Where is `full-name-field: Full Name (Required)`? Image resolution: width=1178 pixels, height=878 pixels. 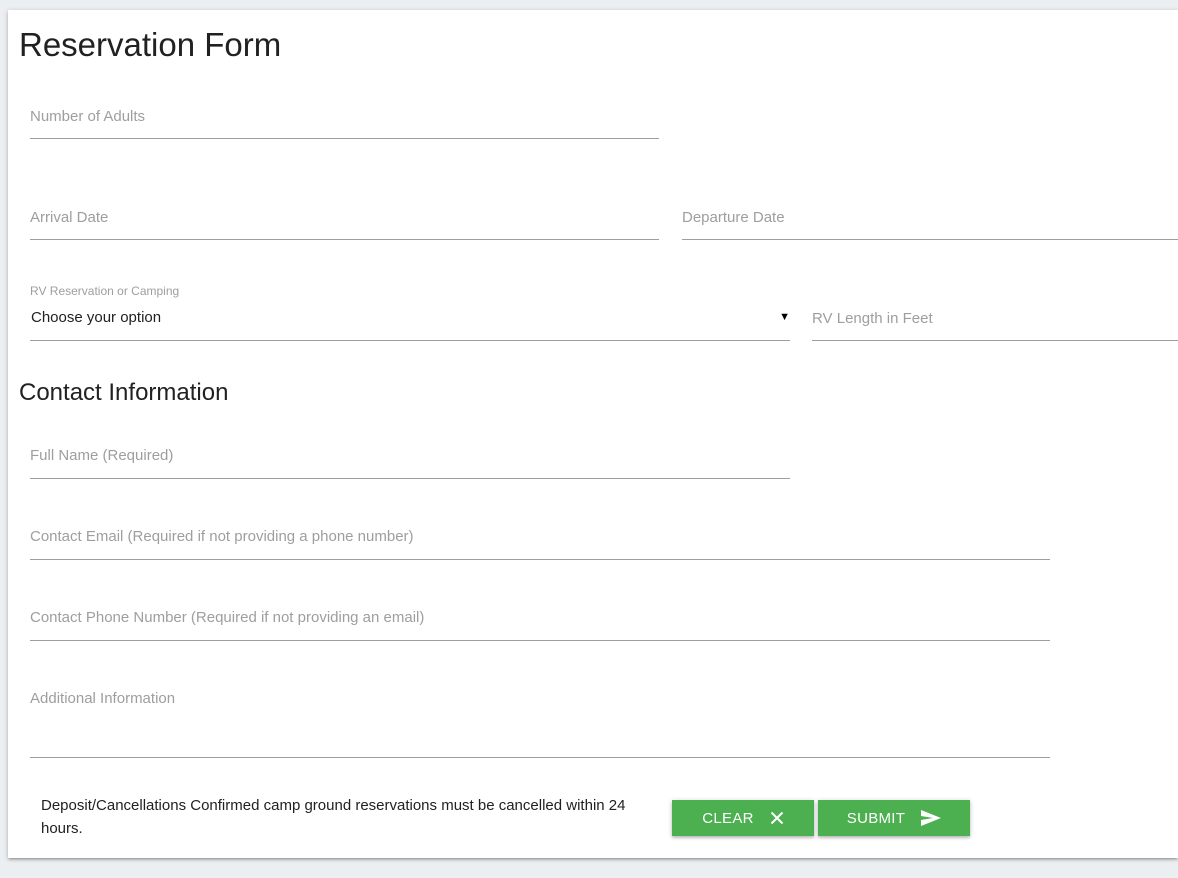
full-name-field: Full Name (Required) is located at coordinates (410, 462).